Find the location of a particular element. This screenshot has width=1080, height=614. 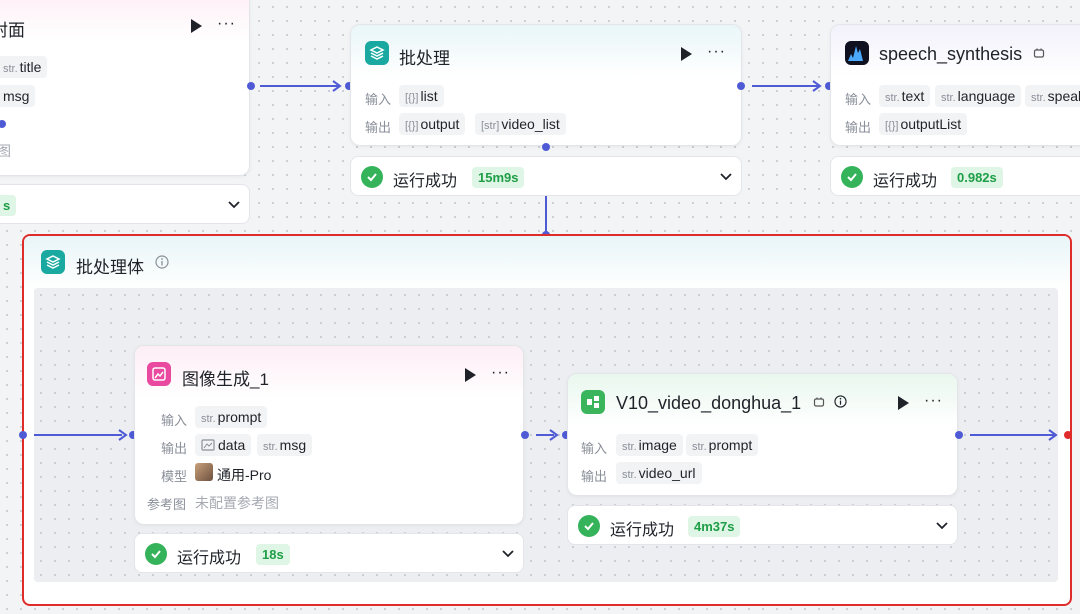

reference-text: 图 is located at coordinates (5, 151).